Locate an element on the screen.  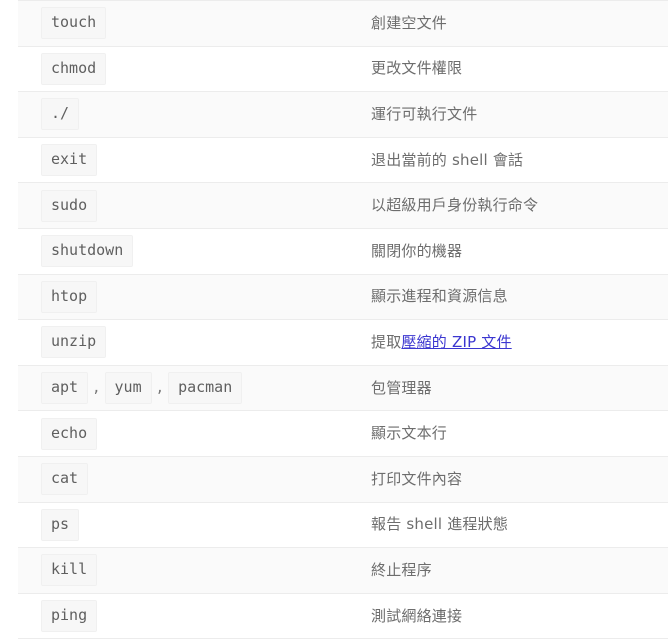
description-prefix: 顯示文本行 is located at coordinates (409, 433).